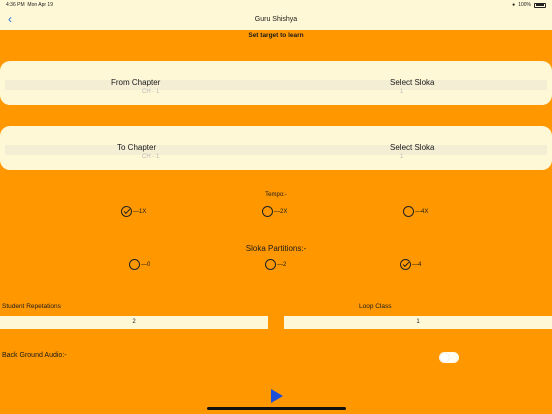 The image size is (552, 414). Describe the element at coordinates (276, 35) in the screenshot. I see `page-subtitle: Set target to learn` at that location.